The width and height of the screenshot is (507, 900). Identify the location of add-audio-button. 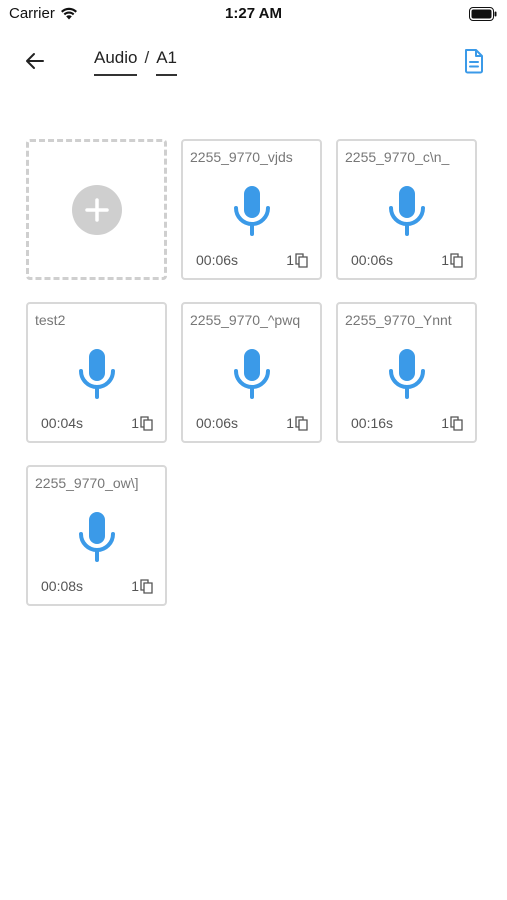
(96, 209).